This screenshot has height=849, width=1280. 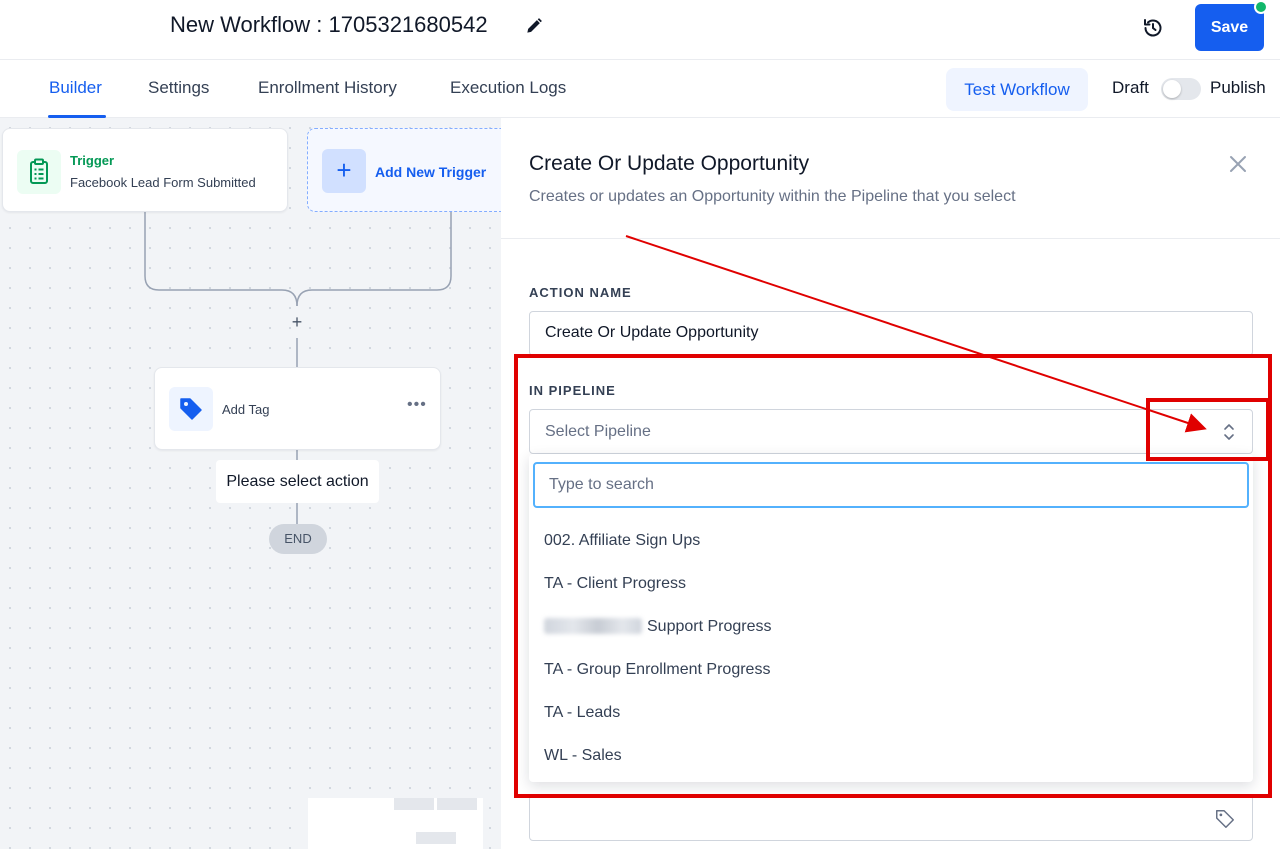 What do you see at coordinates (1238, 87) in the screenshot?
I see `publish-label: Publish` at bounding box center [1238, 87].